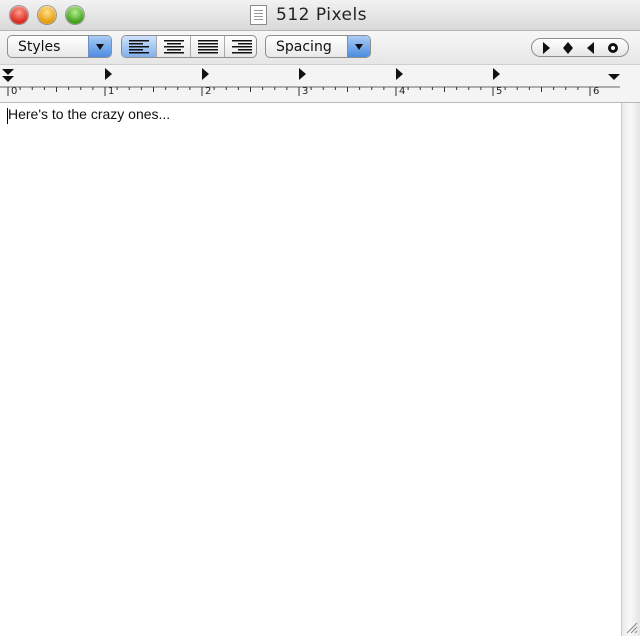  I want to click on formatting-toolbar: Styles Spacing, so click(320, 48).